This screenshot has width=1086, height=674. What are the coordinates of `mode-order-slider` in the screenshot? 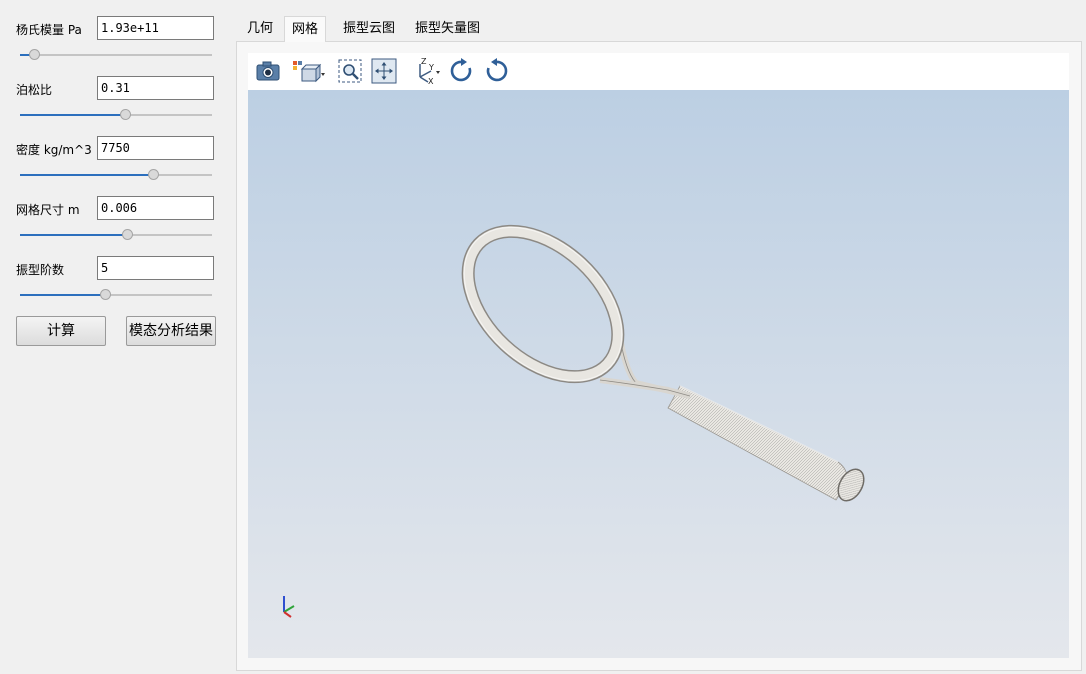 It's located at (116, 295).